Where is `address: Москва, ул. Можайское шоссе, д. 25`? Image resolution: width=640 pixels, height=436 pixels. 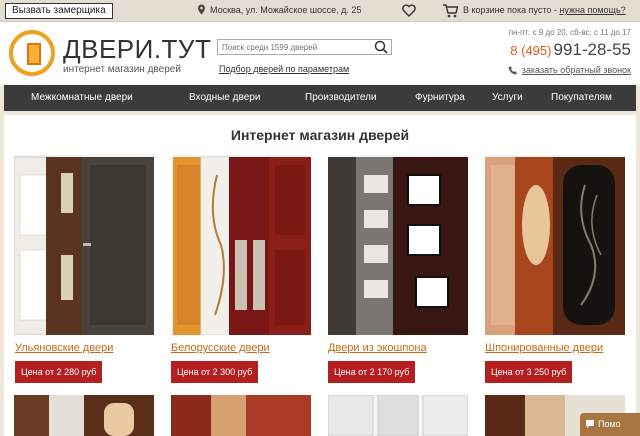 address: Москва, ул. Можайское шоссе, д. 25 is located at coordinates (279, 9).